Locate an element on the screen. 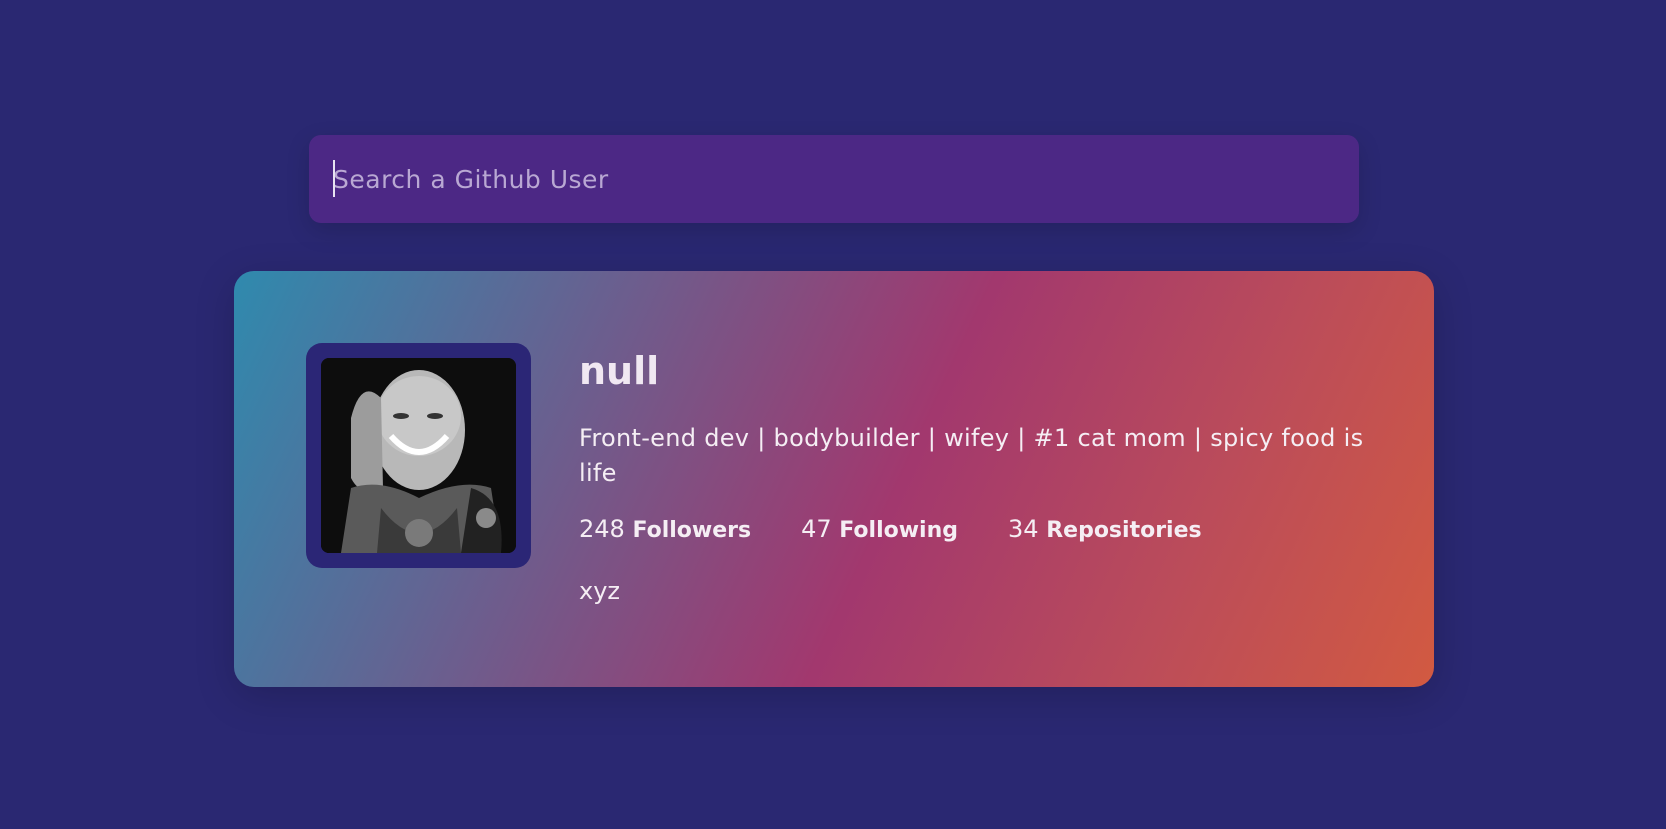  repos-label: Repositories is located at coordinates (1124, 530).